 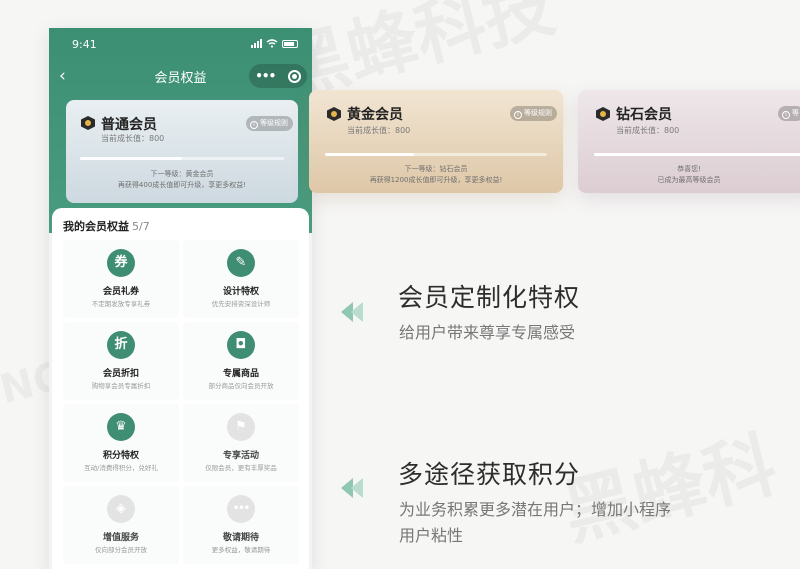 What do you see at coordinates (241, 468) in the screenshot?
I see `right-item-desc: 仅限会员，更有丰厚奖品` at bounding box center [241, 468].